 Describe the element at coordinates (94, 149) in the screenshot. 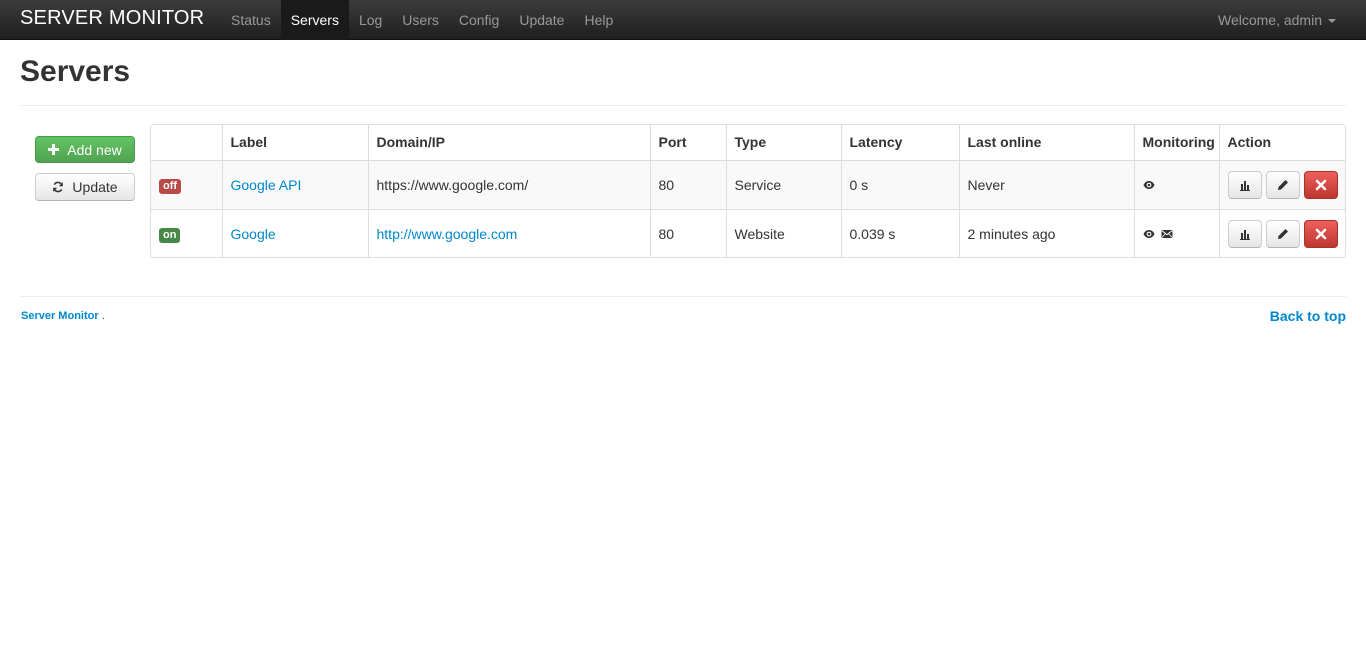

I see `add-new-label: Add new` at that location.